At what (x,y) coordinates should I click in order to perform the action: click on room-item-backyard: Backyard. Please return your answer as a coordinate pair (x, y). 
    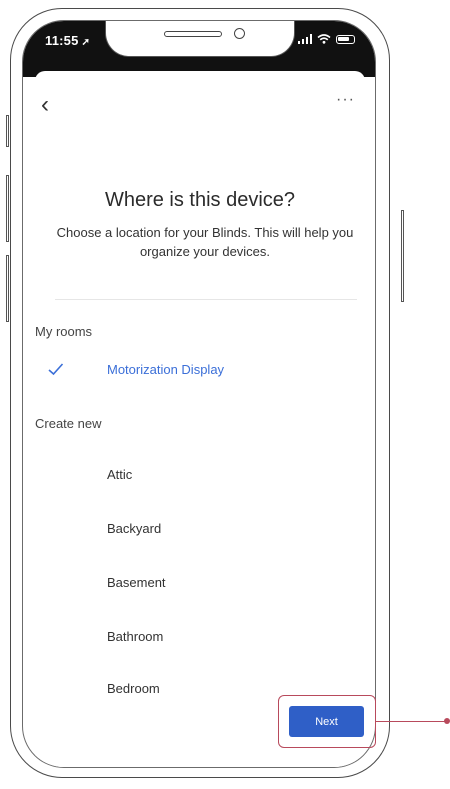
    Looking at the image, I should click on (195, 528).